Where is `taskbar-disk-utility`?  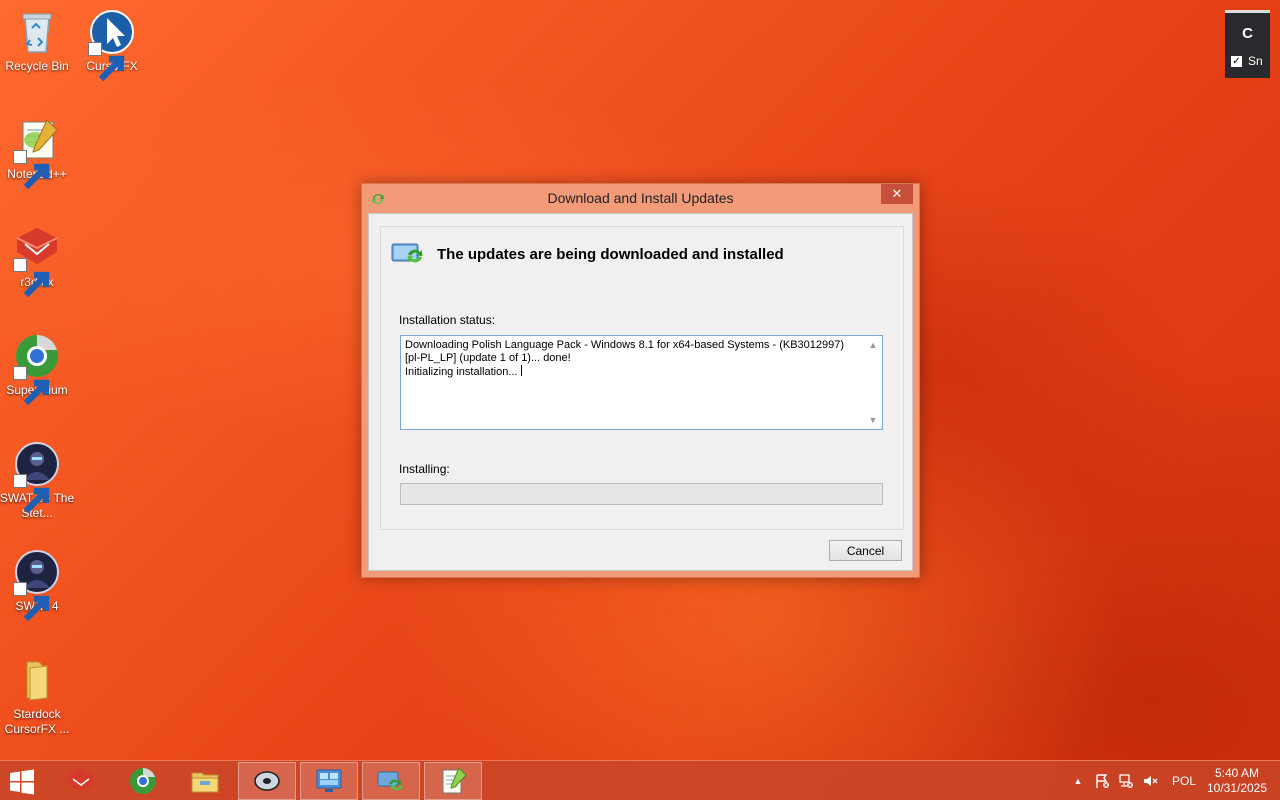 taskbar-disk-utility is located at coordinates (267, 781).